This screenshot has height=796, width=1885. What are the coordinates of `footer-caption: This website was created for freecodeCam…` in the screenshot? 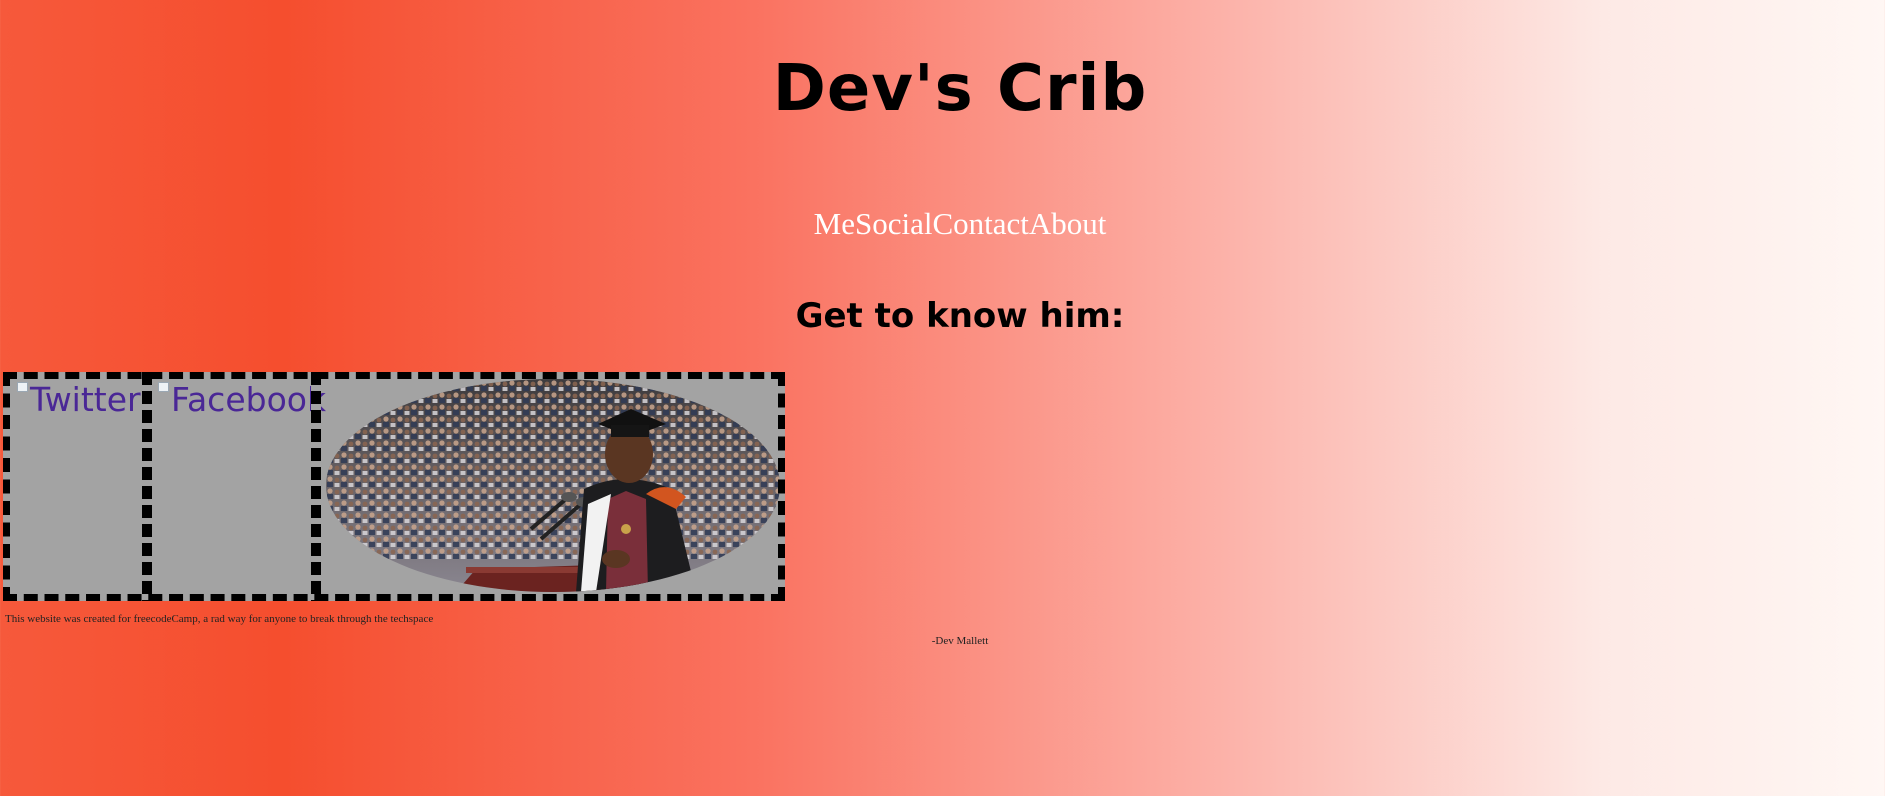 It's located at (219, 619).